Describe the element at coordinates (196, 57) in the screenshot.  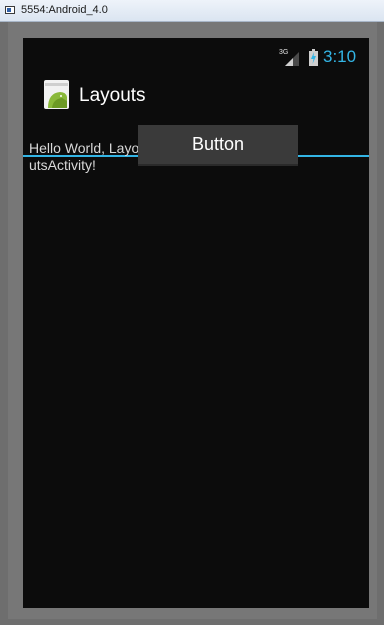
I see `status-bar: 3G 3:10` at that location.